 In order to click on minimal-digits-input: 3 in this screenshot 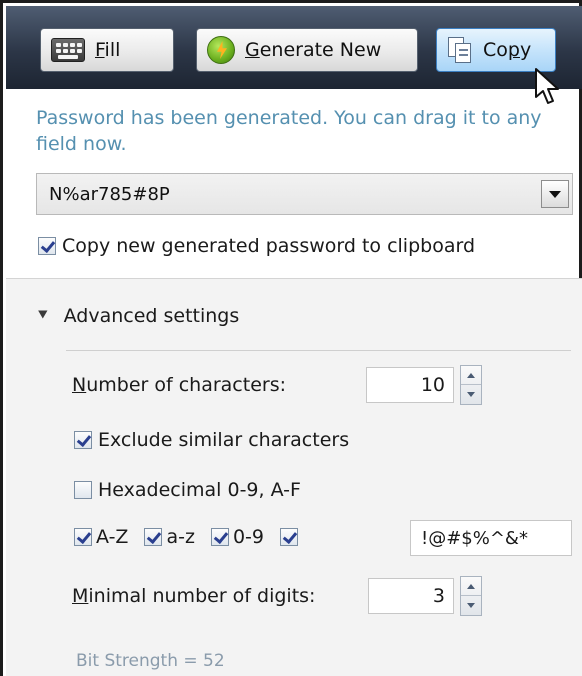, I will do `click(411, 596)`.